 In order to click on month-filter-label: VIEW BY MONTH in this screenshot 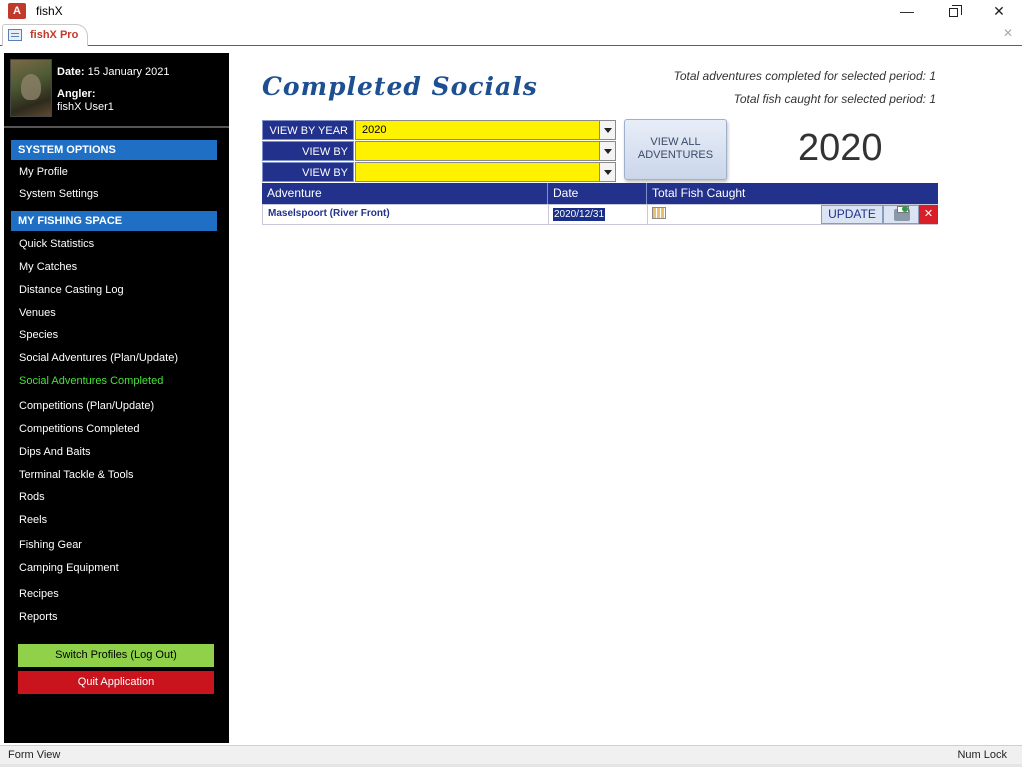, I will do `click(308, 159)`.